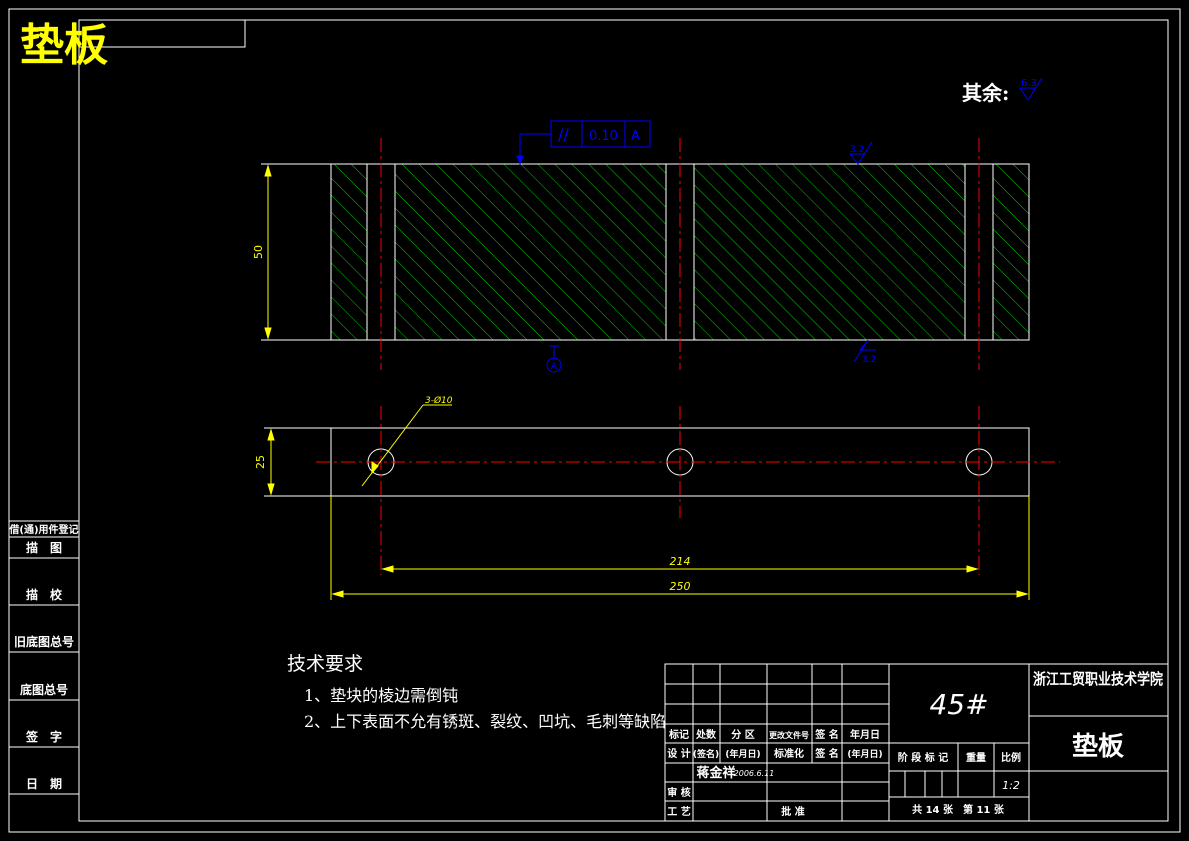 This screenshot has width=1189, height=841. Describe the element at coordinates (678, 734) in the screenshot. I see `tb-header-mark: 标记` at that location.